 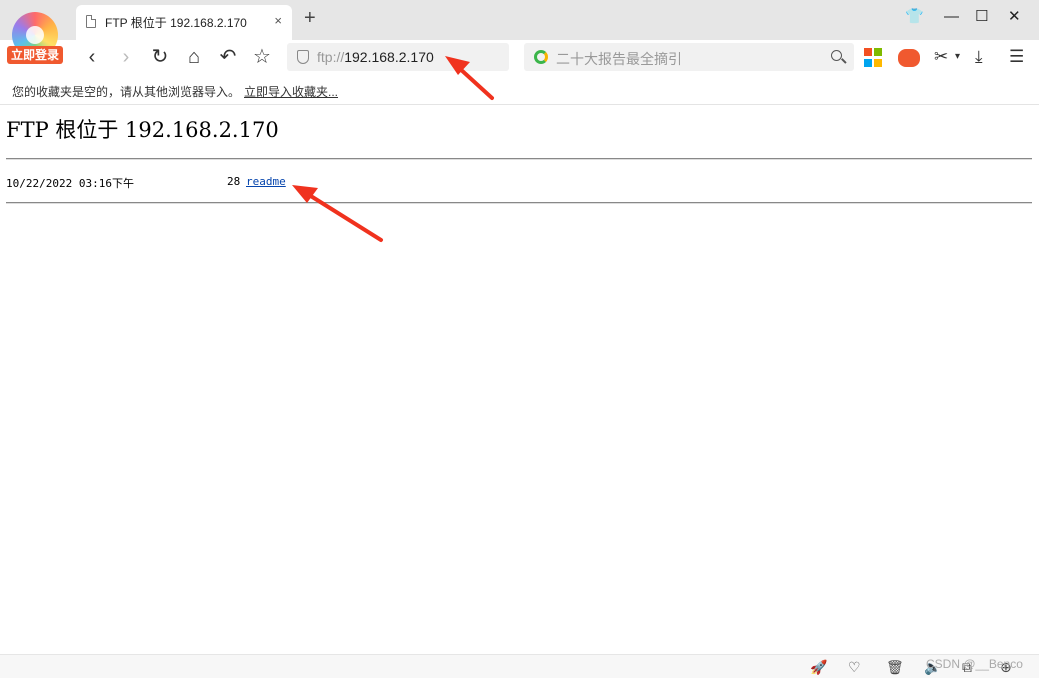 What do you see at coordinates (981, 17) in the screenshot?
I see `maximize-button: ☐` at bounding box center [981, 17].